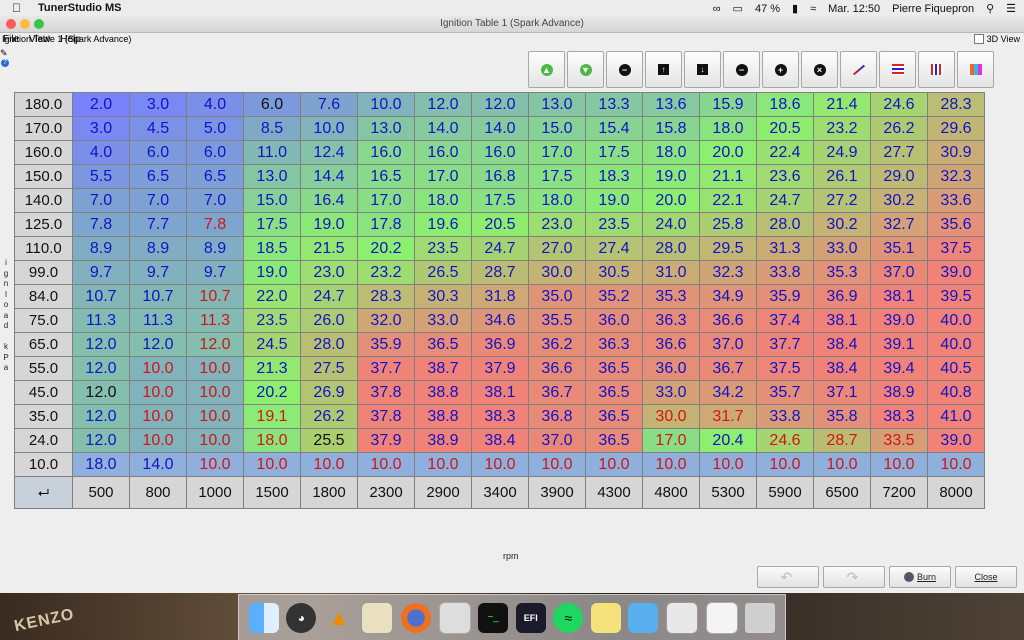  What do you see at coordinates (785, 344) in the screenshot?
I see `table-cell: 37.7` at bounding box center [785, 344].